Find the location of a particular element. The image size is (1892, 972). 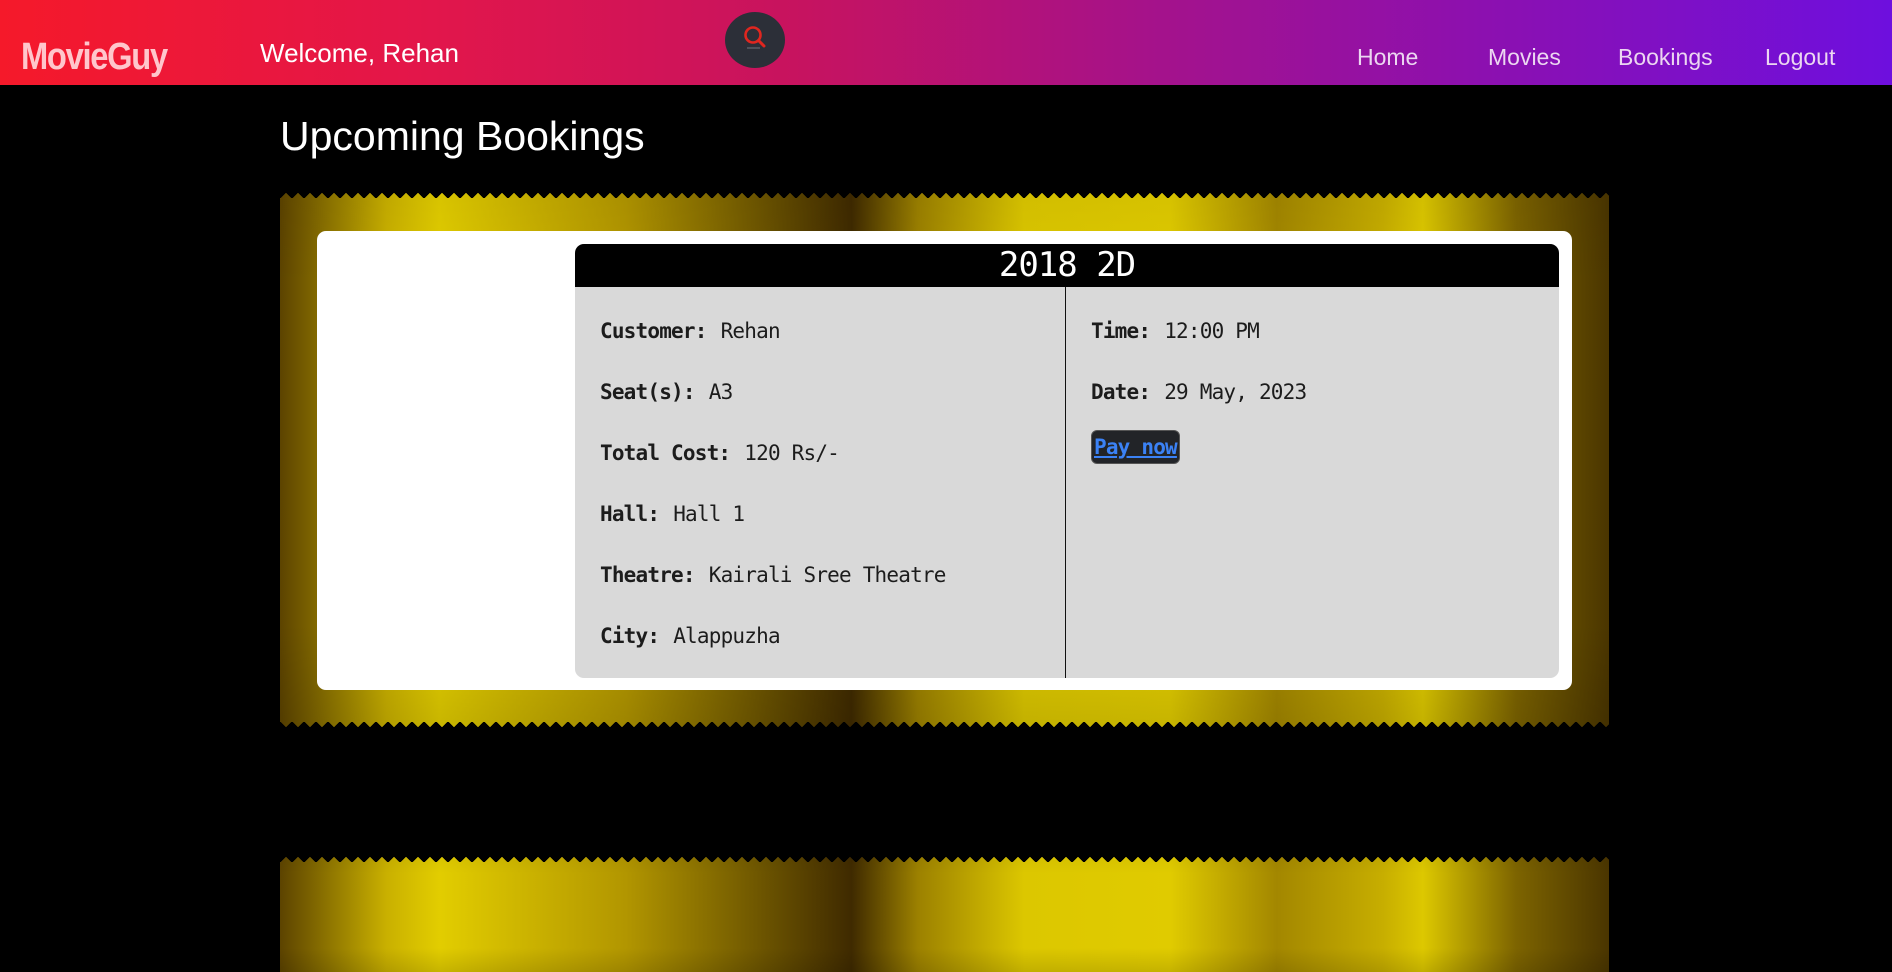

theatre-label: Theatre: is located at coordinates (648, 574).